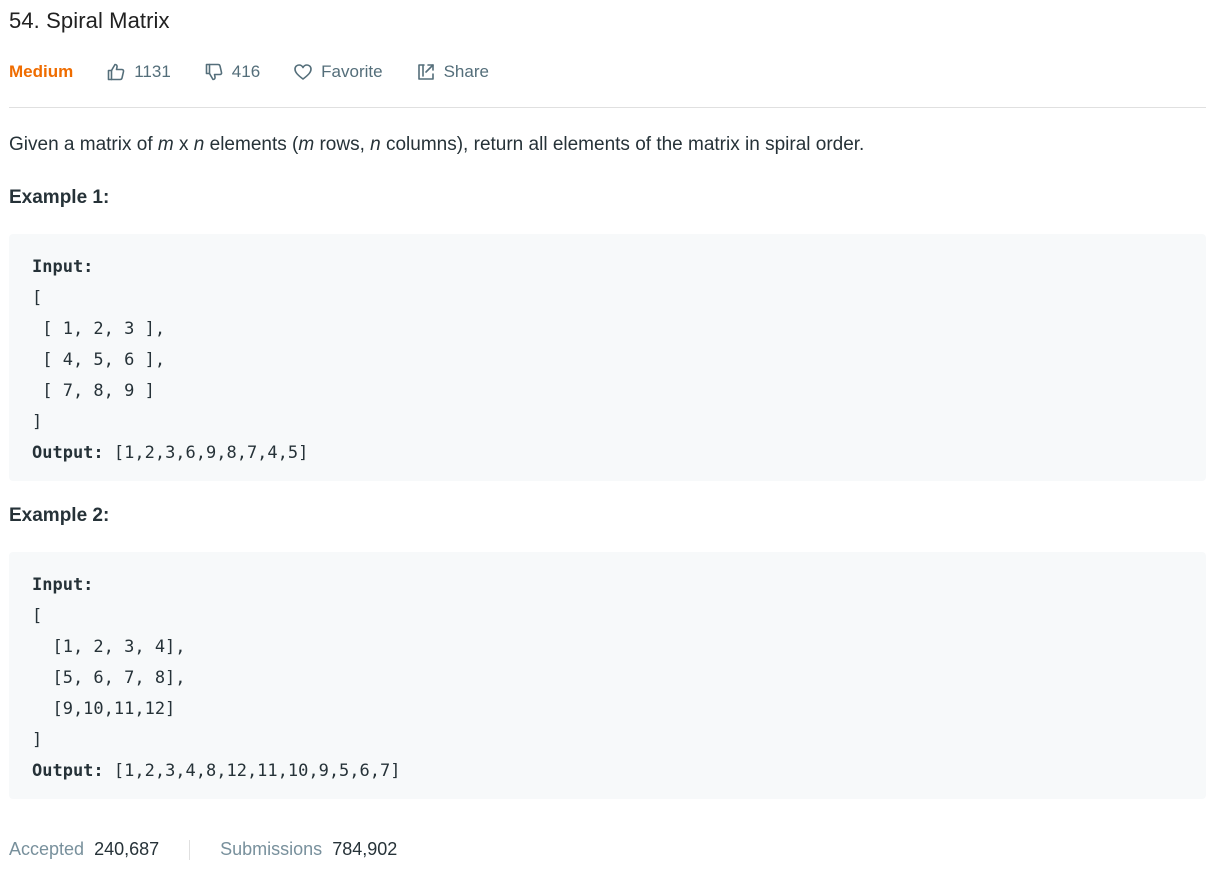 This screenshot has width=1220, height=878. Describe the element at coordinates (41, 71) in the screenshot. I see `difficulty-badge: Medium` at that location.